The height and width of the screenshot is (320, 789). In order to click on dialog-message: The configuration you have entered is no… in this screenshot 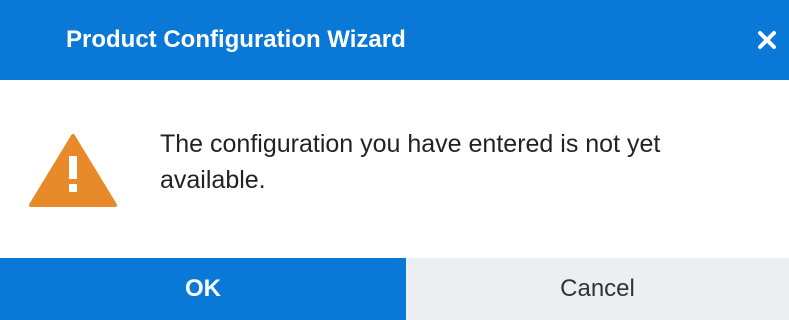, I will do `click(410, 162)`.